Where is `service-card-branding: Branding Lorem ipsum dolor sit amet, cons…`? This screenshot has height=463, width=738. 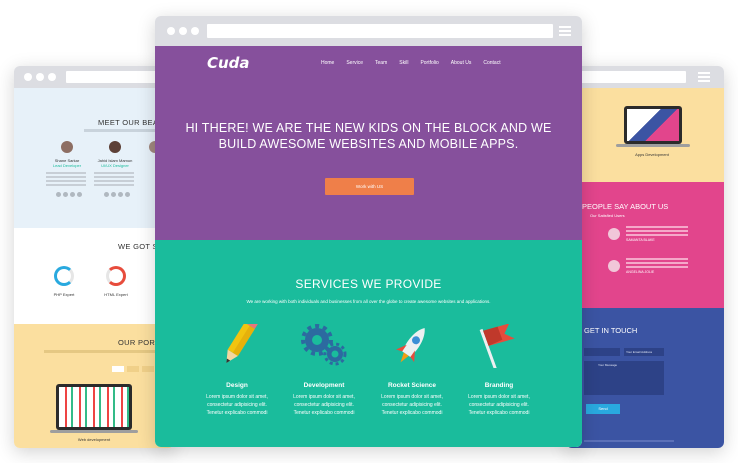 service-card-branding: Branding Lorem ipsum dolor sit amet, cons… is located at coordinates (499, 370).